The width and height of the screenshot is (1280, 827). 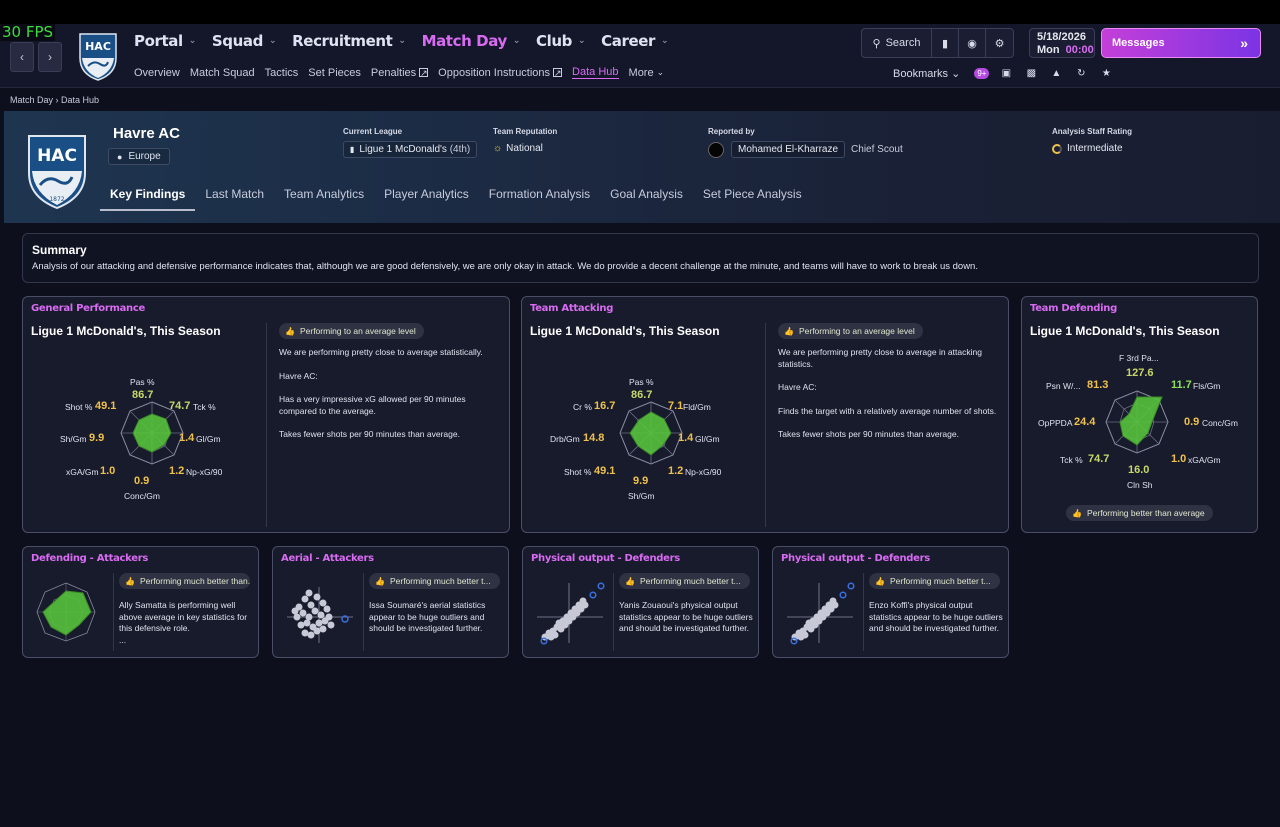 What do you see at coordinates (244, 41) in the screenshot?
I see `nav-squad: Squad ⌄` at bounding box center [244, 41].